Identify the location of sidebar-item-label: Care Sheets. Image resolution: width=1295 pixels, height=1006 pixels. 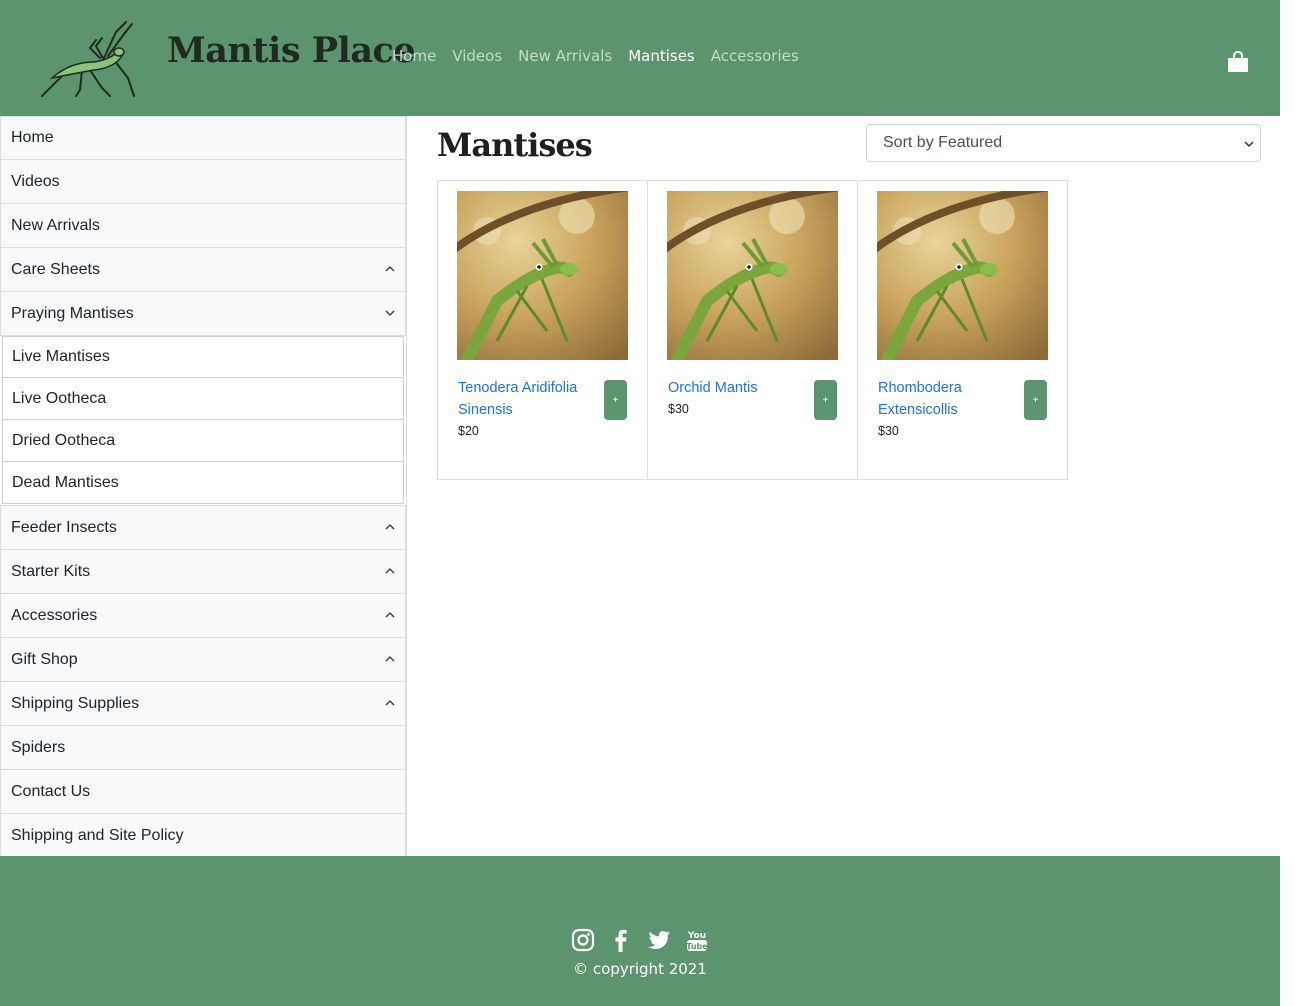
(55, 269).